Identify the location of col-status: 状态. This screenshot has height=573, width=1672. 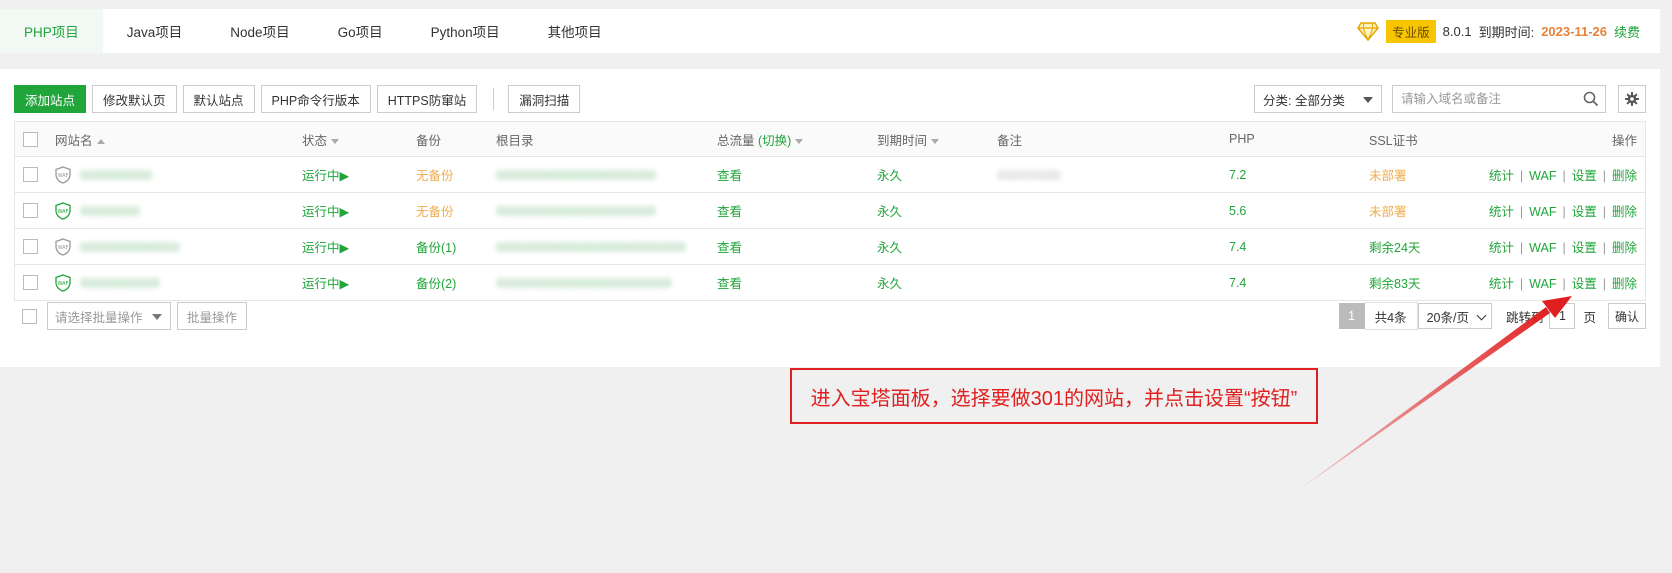
(359, 139).